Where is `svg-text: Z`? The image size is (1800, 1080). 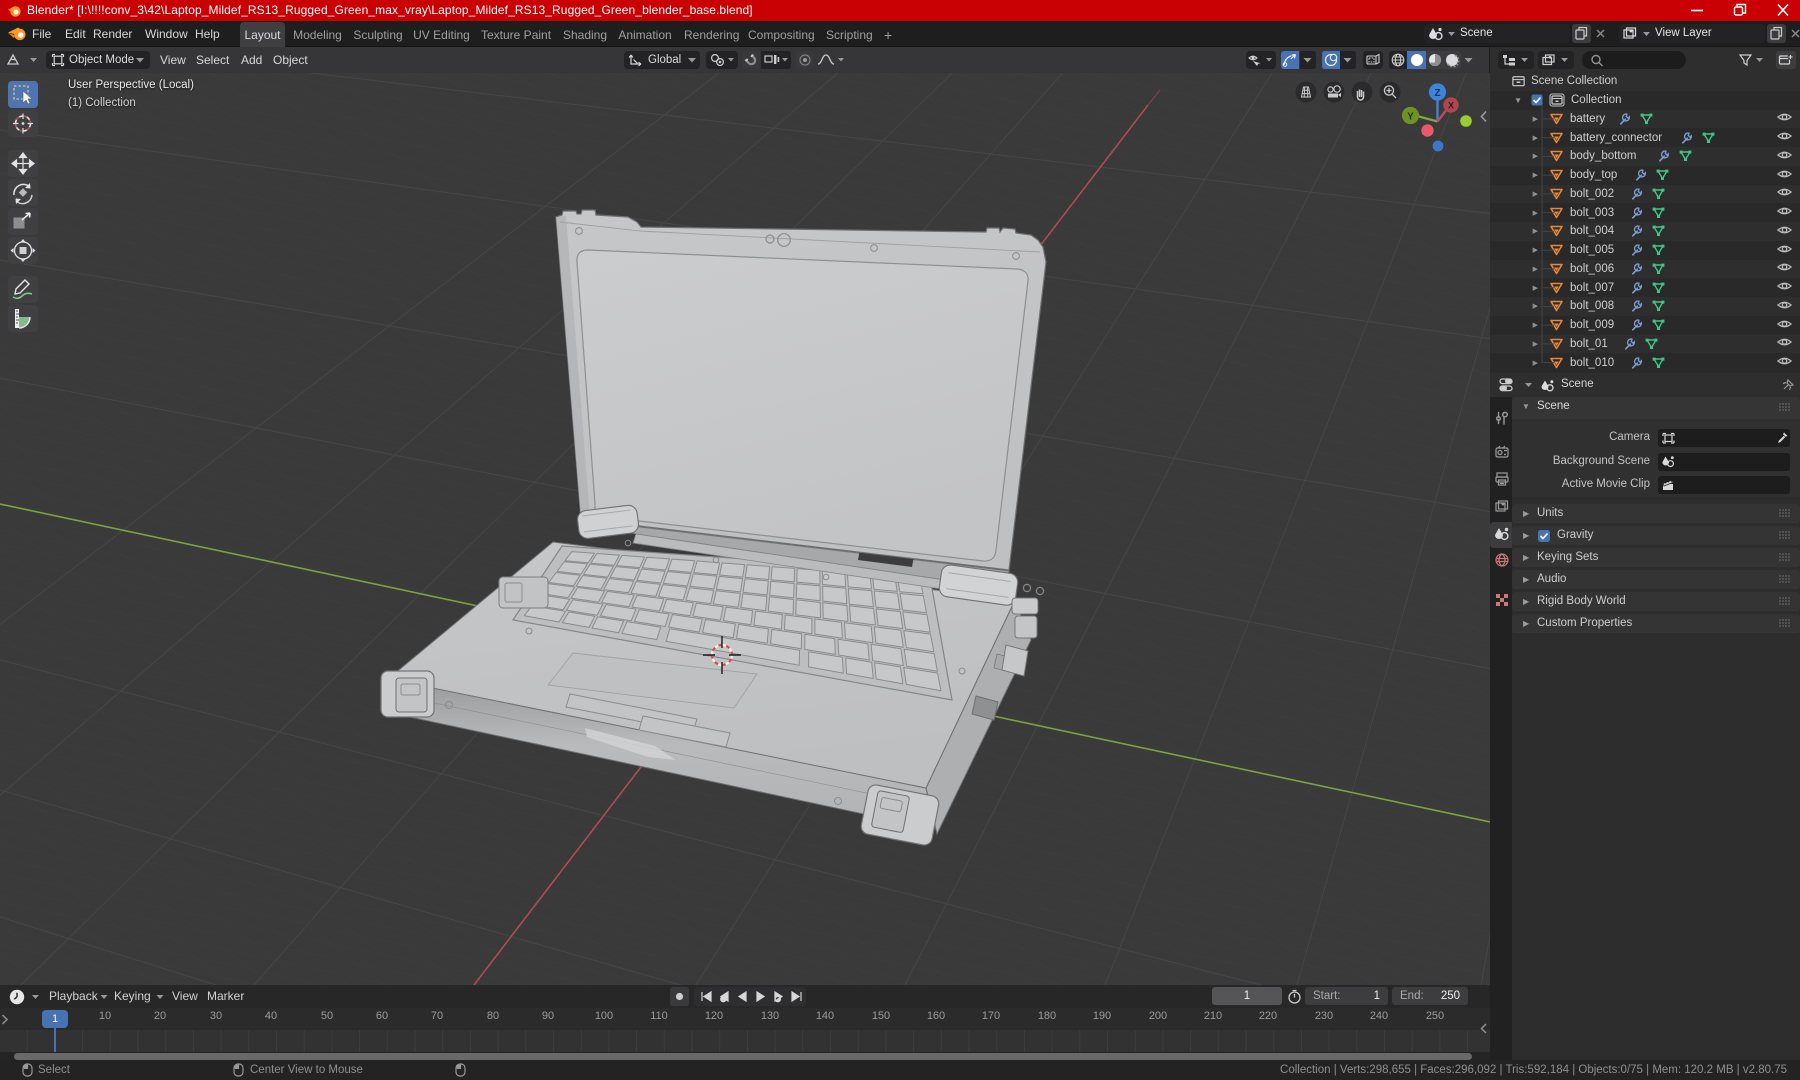
svg-text: Z is located at coordinates (1437, 93).